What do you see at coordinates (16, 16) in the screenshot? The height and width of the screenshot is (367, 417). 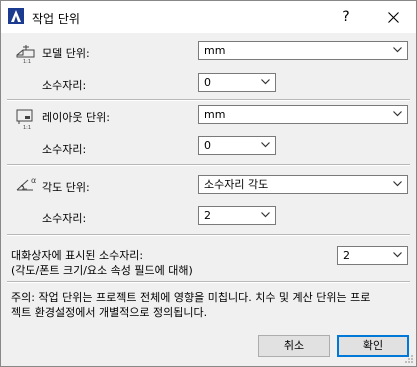 I see `archicad-app-icon` at bounding box center [16, 16].